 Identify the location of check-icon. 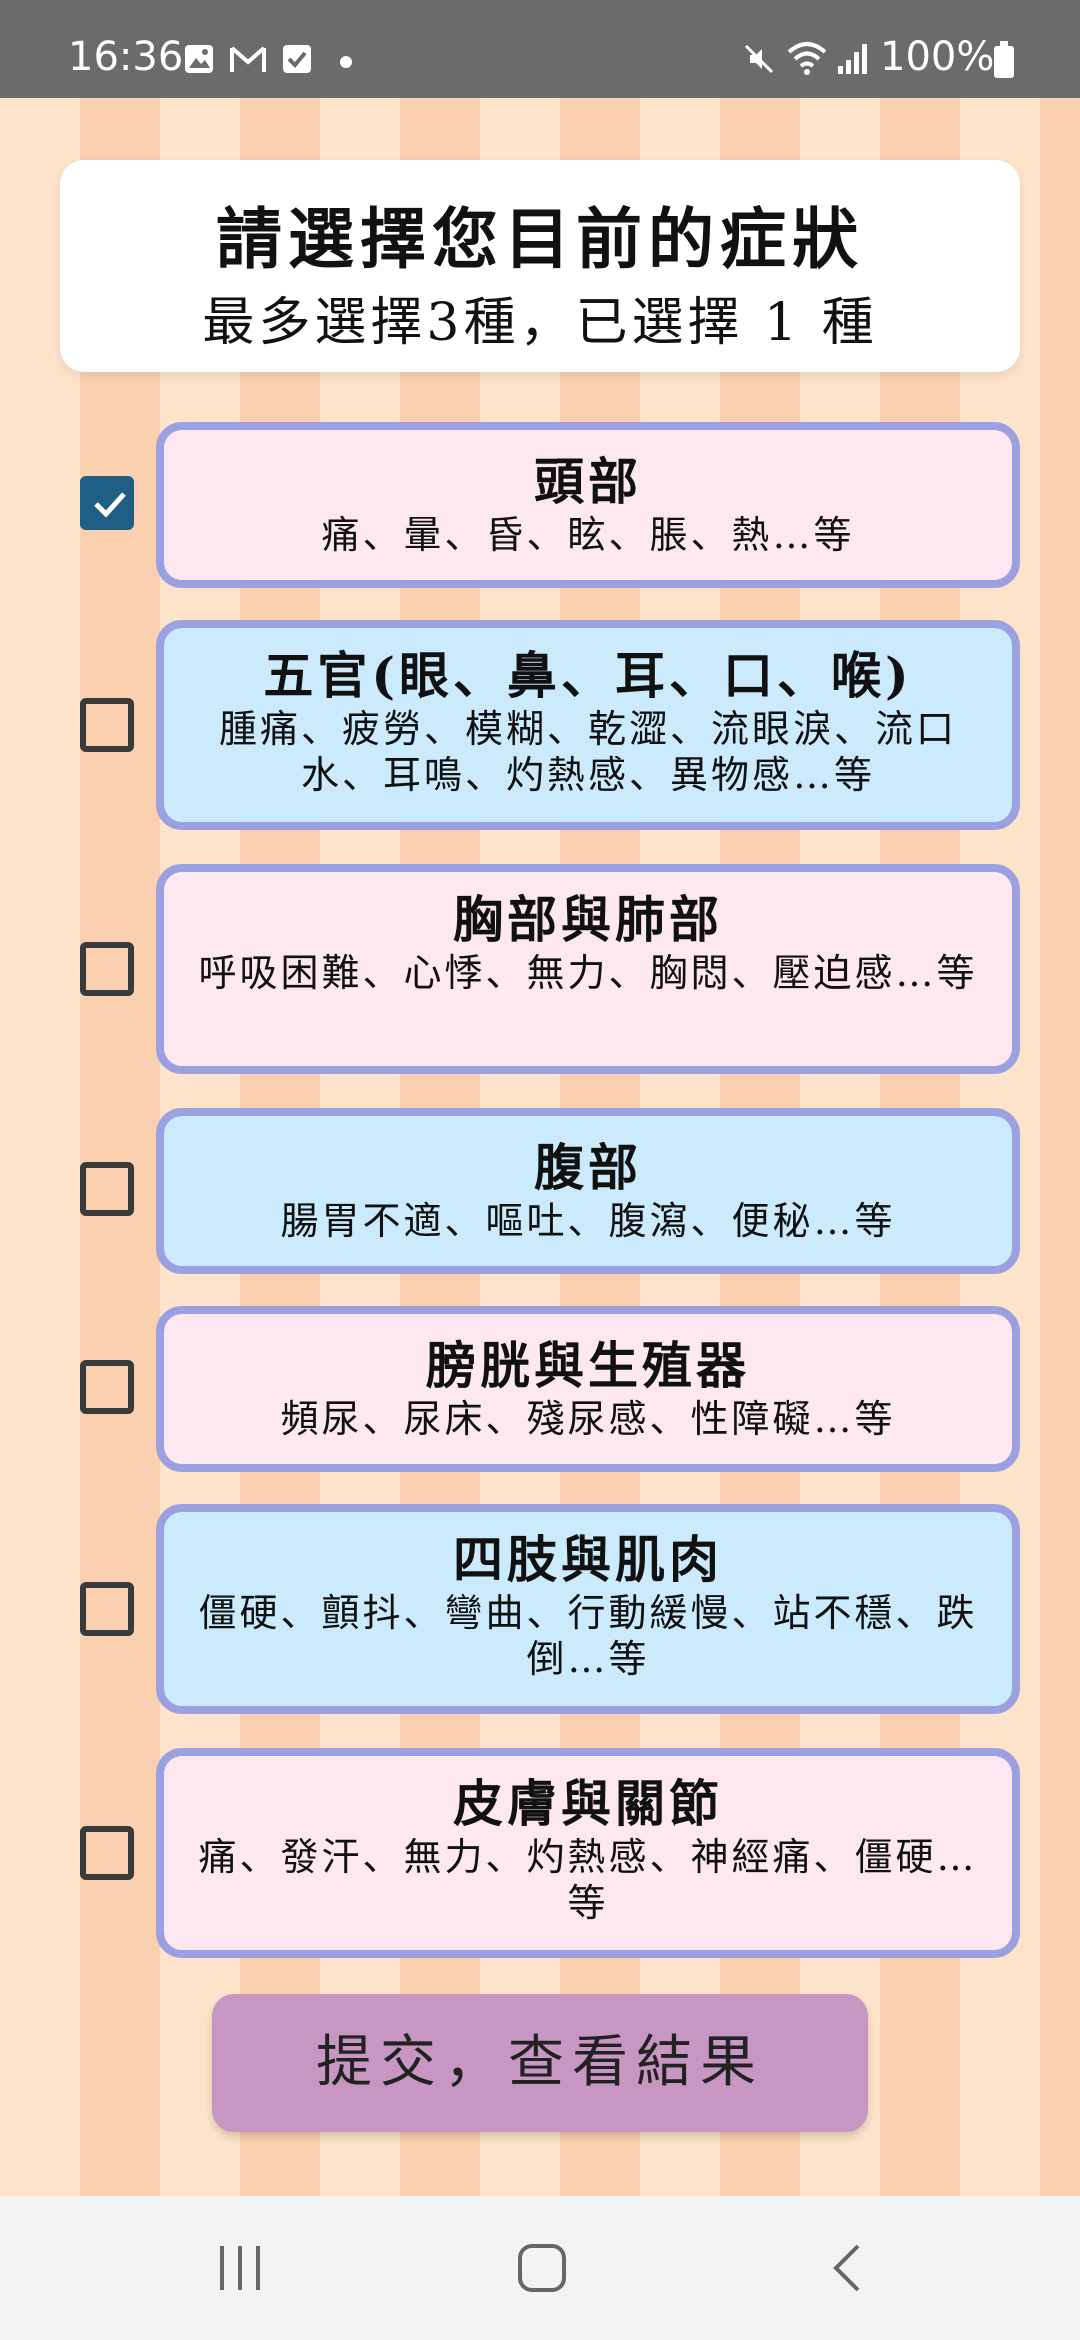
(110, 505).